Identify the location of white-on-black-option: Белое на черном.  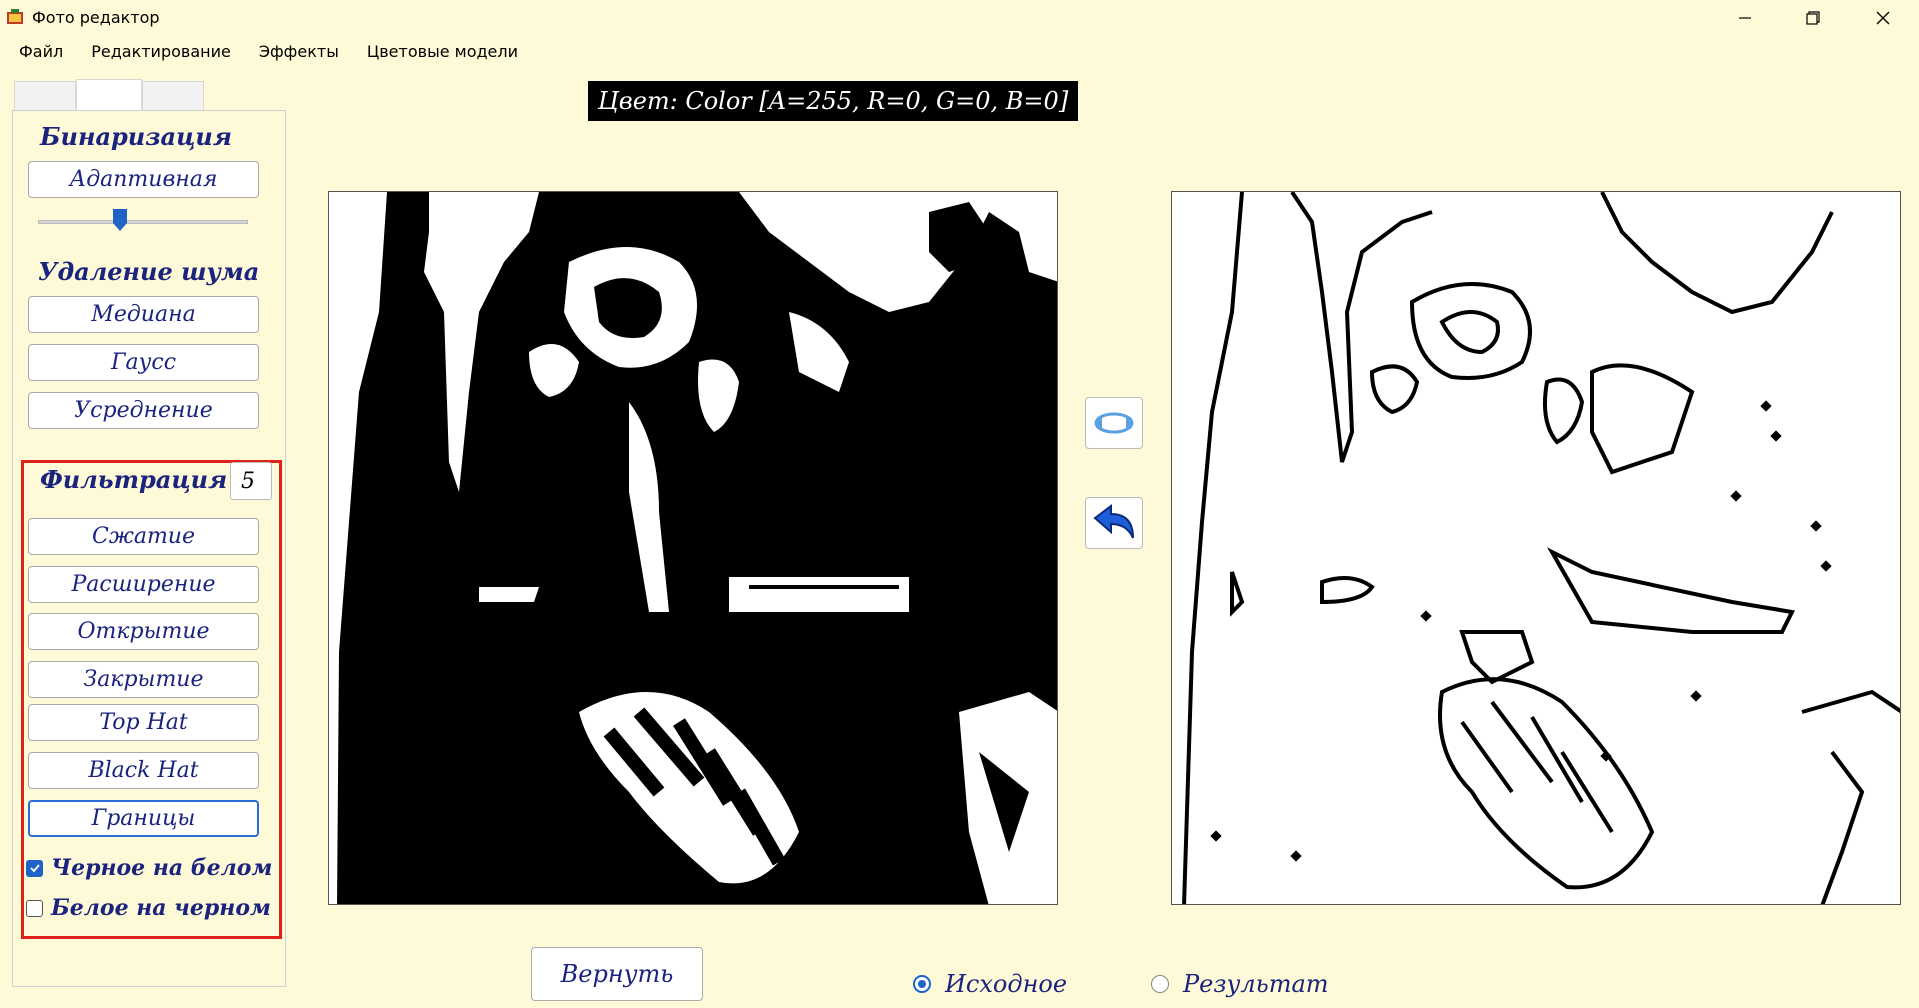
(148, 908).